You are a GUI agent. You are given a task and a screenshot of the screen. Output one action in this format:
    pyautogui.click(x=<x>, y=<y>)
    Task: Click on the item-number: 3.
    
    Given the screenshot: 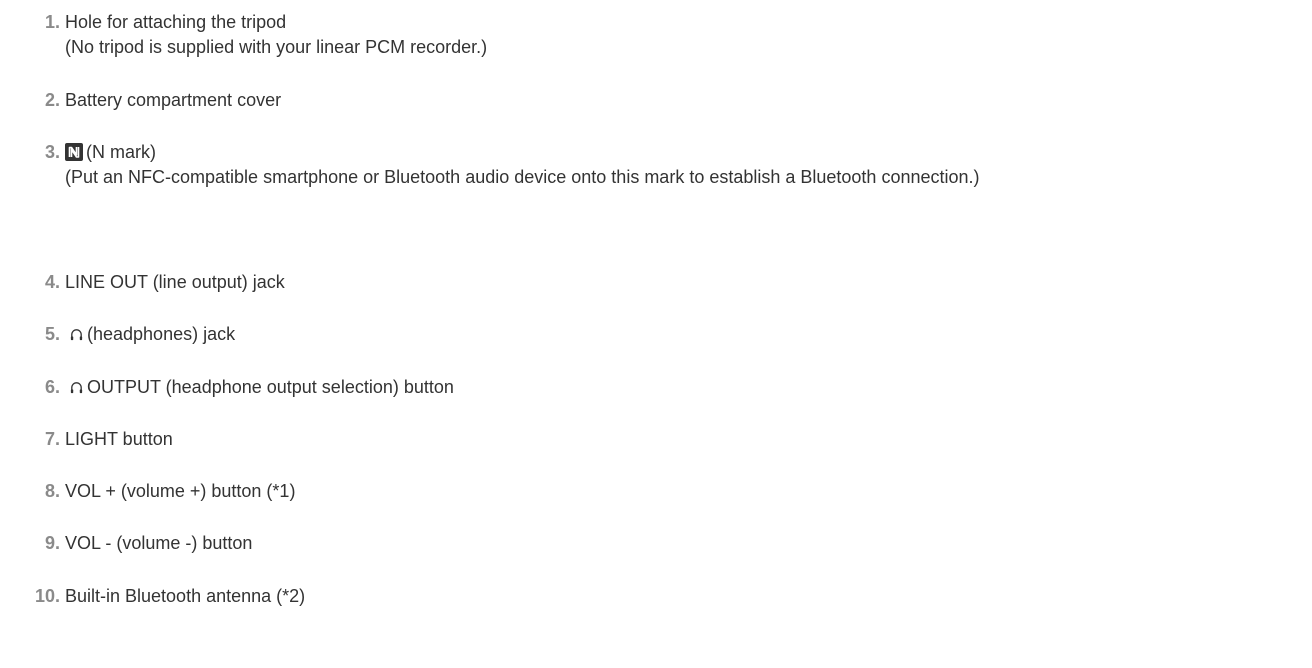 What is the action you would take?
    pyautogui.click(x=52, y=152)
    